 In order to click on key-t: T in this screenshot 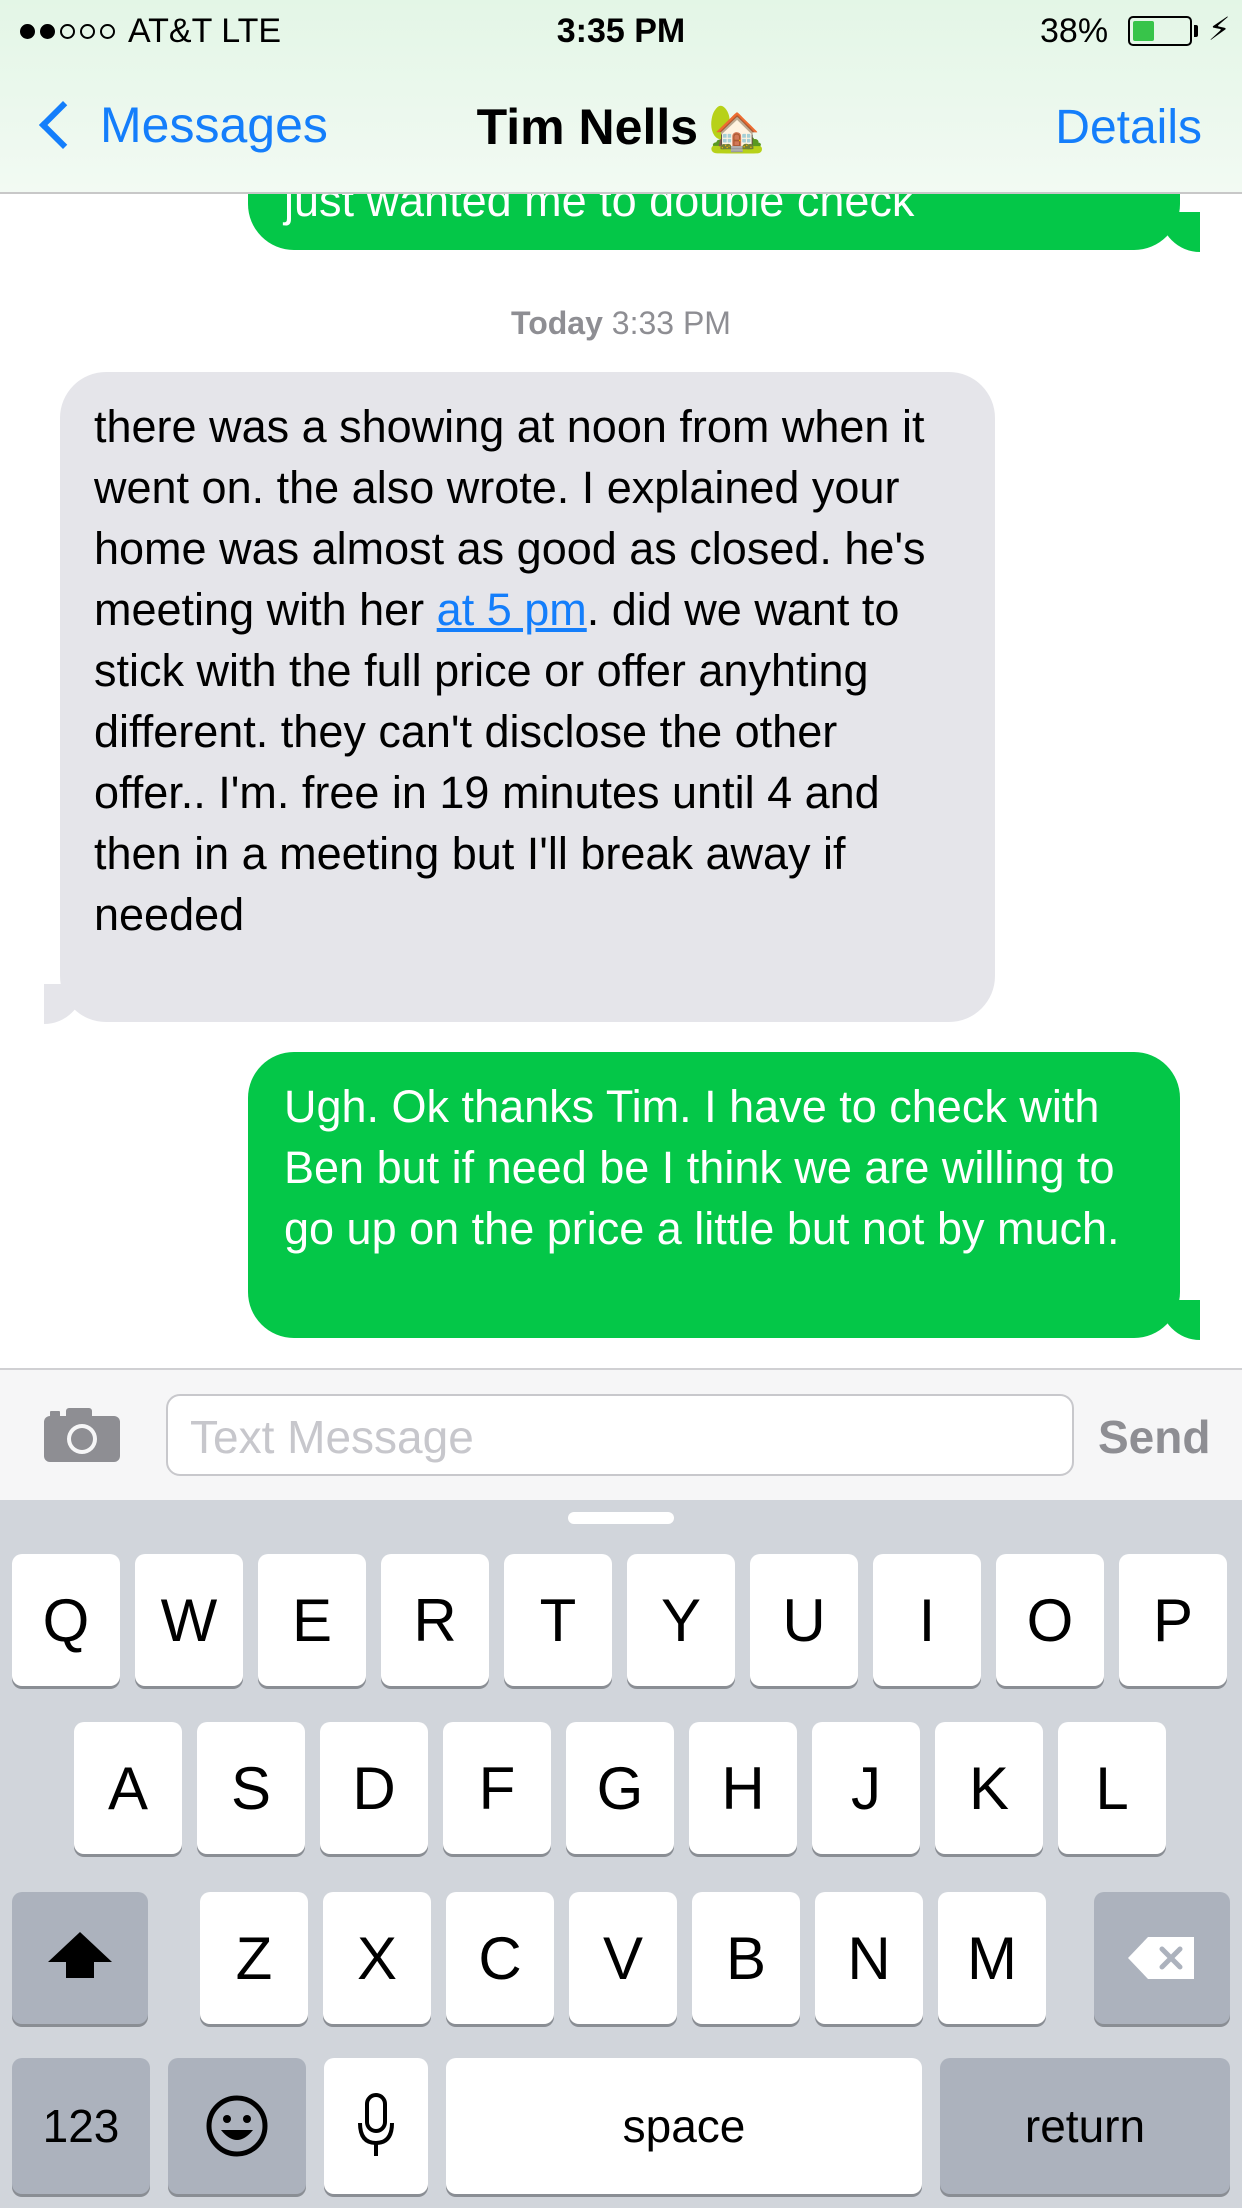, I will do `click(558, 1620)`.